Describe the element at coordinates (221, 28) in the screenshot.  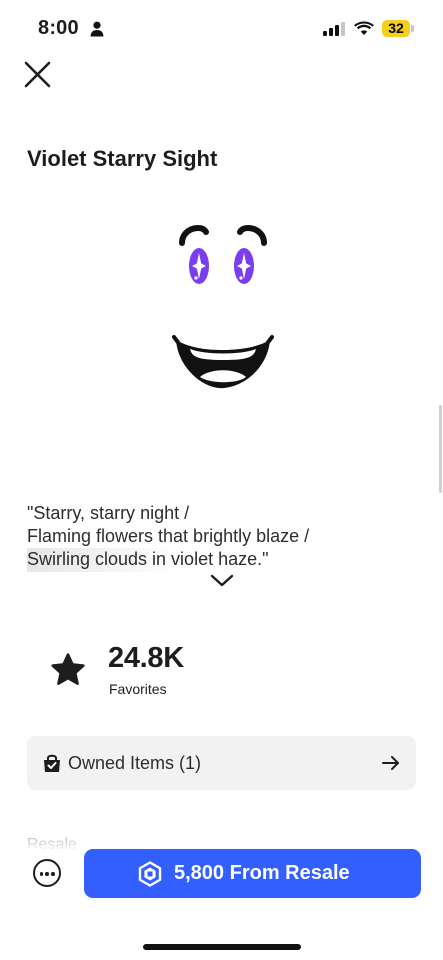
I see `status-bar: 8:00 32` at that location.